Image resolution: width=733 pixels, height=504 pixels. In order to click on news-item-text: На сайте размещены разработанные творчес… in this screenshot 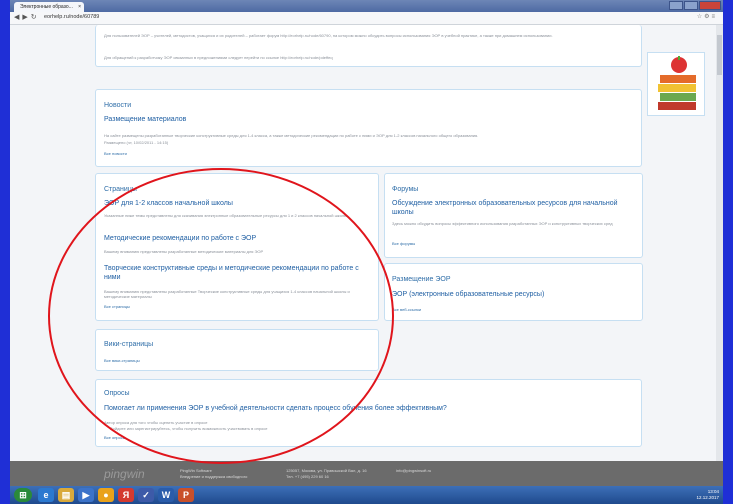, I will do `click(291, 135)`.